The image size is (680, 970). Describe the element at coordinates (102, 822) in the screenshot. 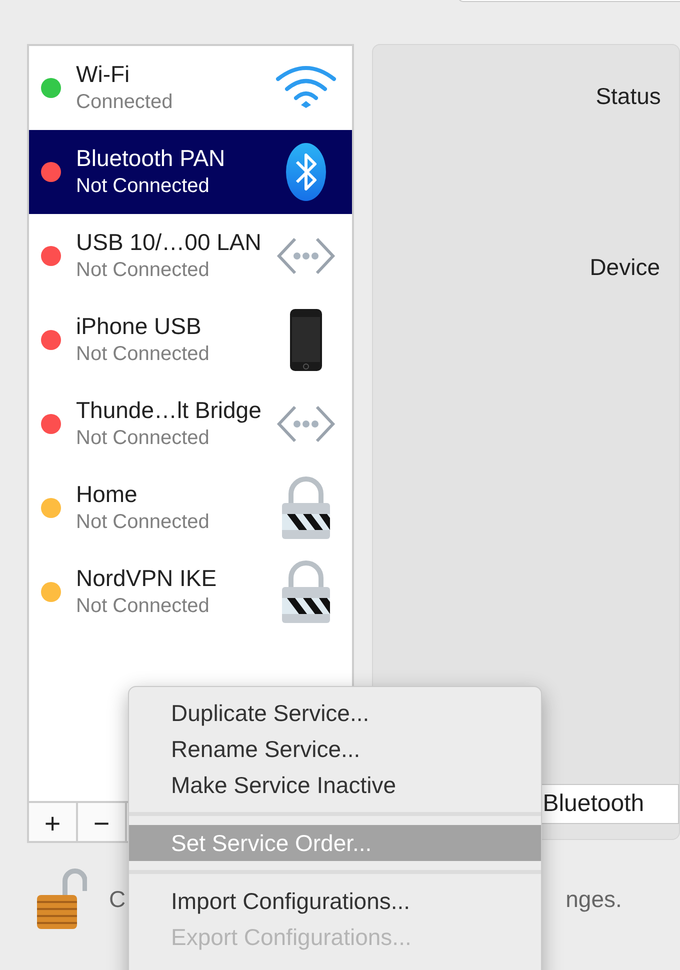

I see `remove-button: −` at that location.